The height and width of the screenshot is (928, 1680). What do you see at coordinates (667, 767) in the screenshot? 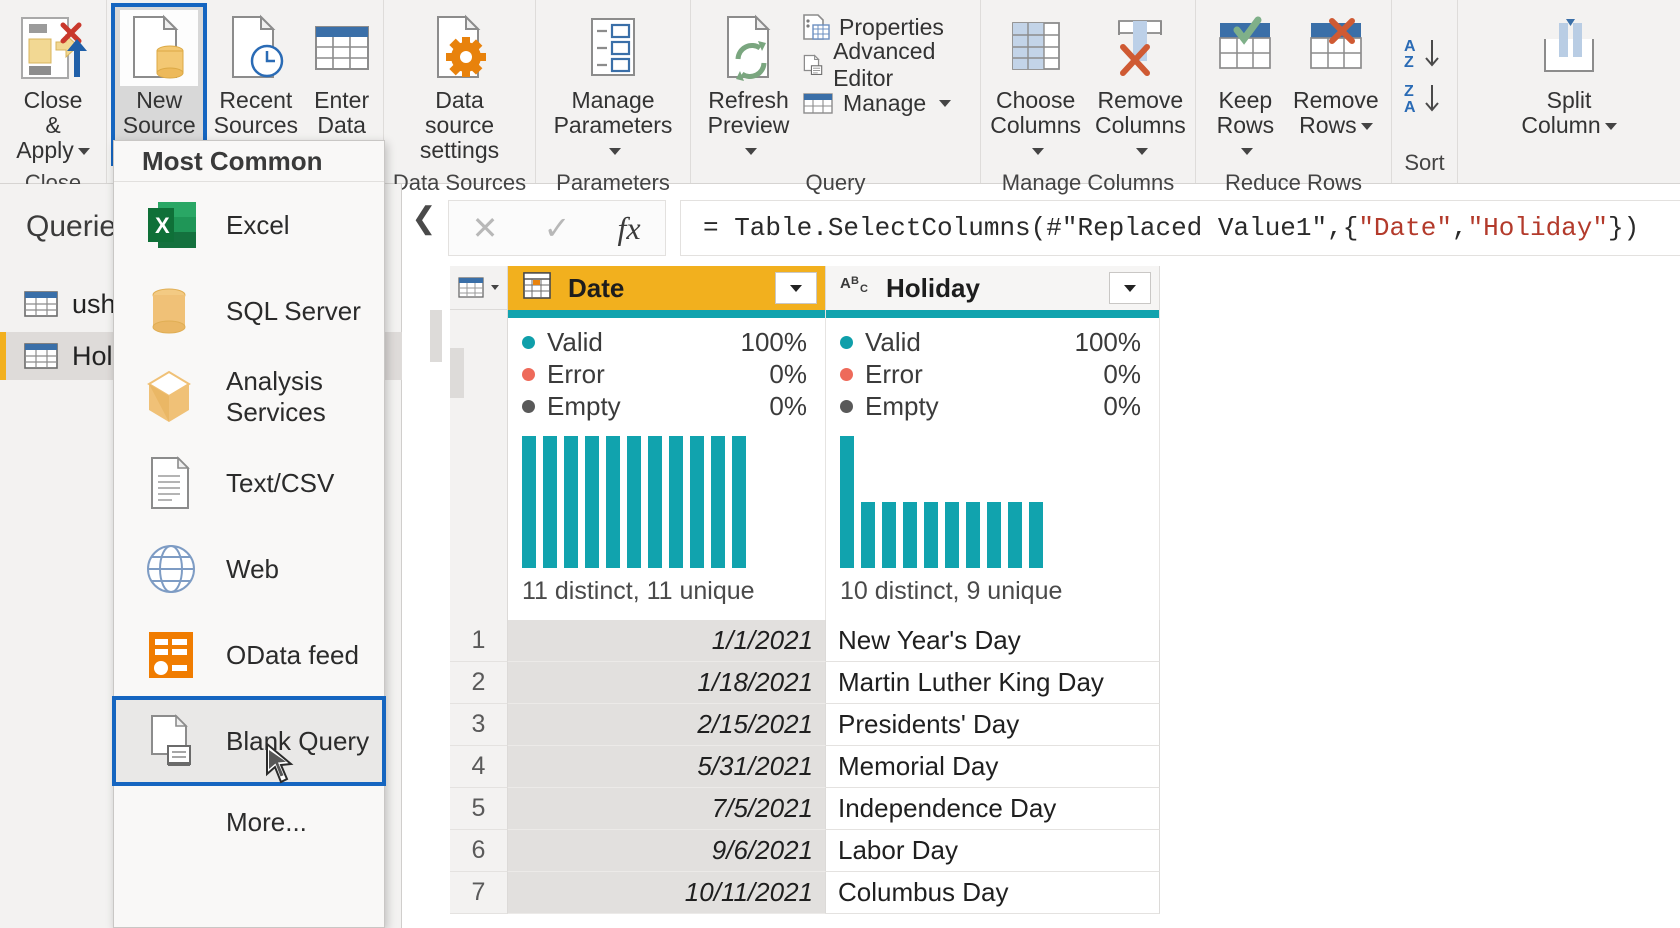
I see `cell-date: 5/31/2021` at bounding box center [667, 767].